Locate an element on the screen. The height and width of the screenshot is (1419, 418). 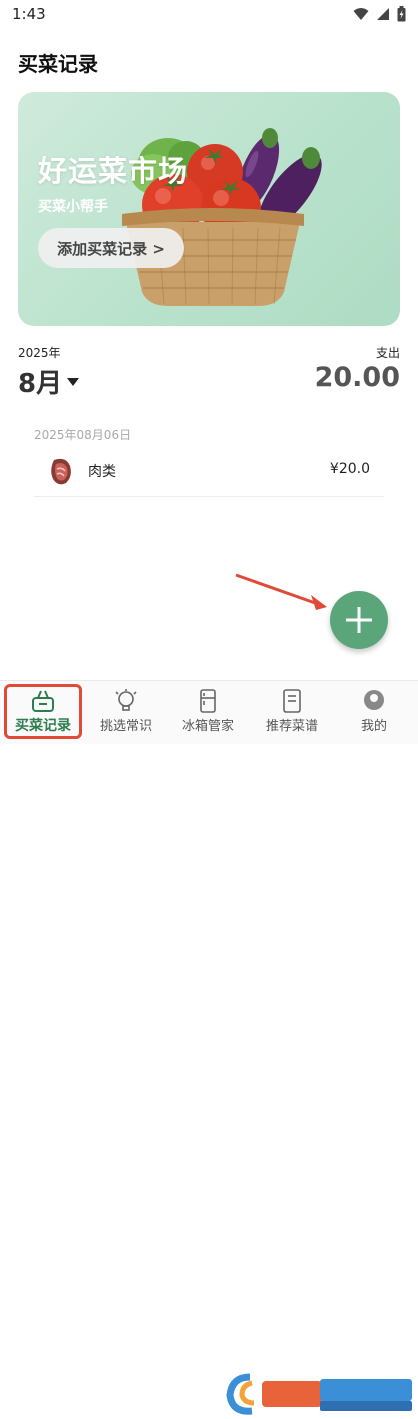
banner-subtitle: 买菜小帮手 is located at coordinates (73, 207).